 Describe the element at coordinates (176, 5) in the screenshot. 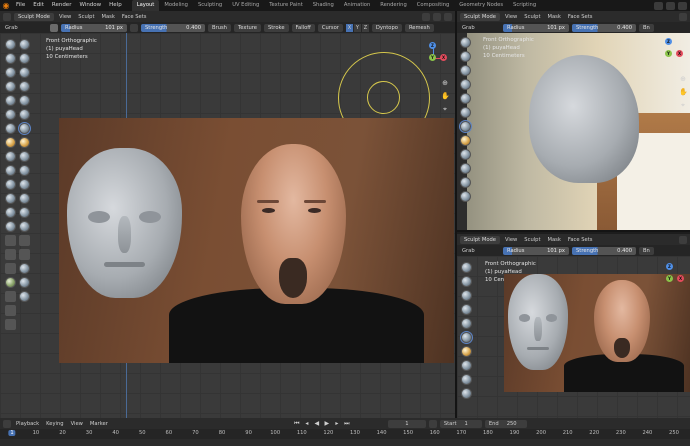

I see `tab-modeling: Modeling` at that location.